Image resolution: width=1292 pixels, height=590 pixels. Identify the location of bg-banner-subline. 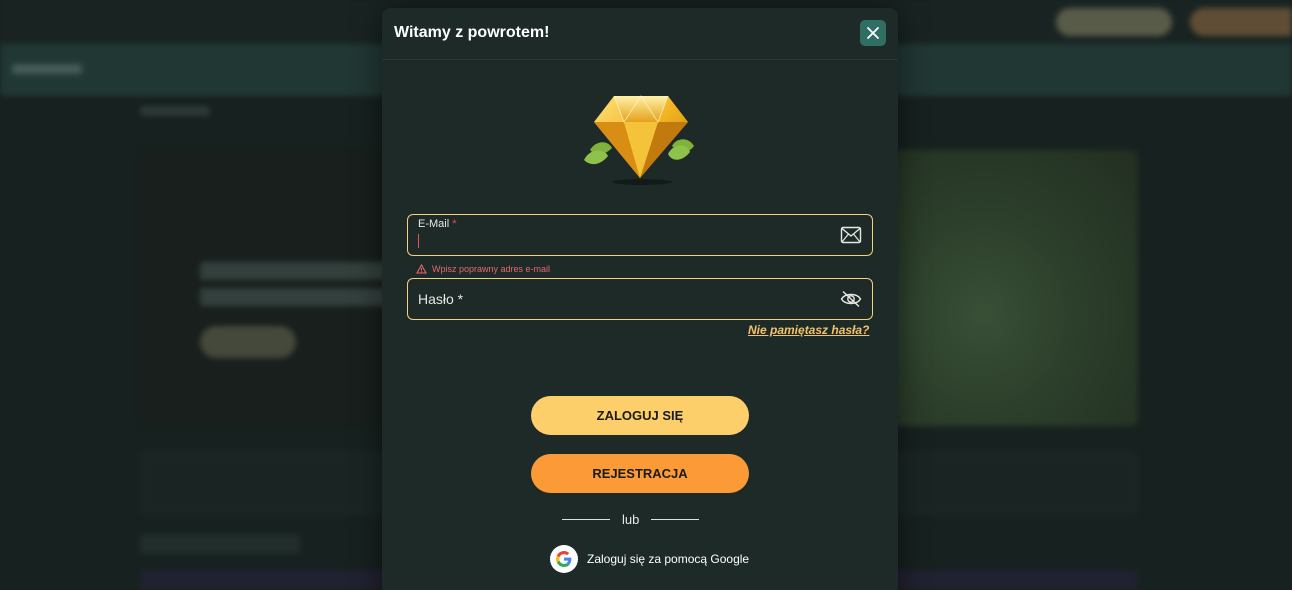
(295, 297).